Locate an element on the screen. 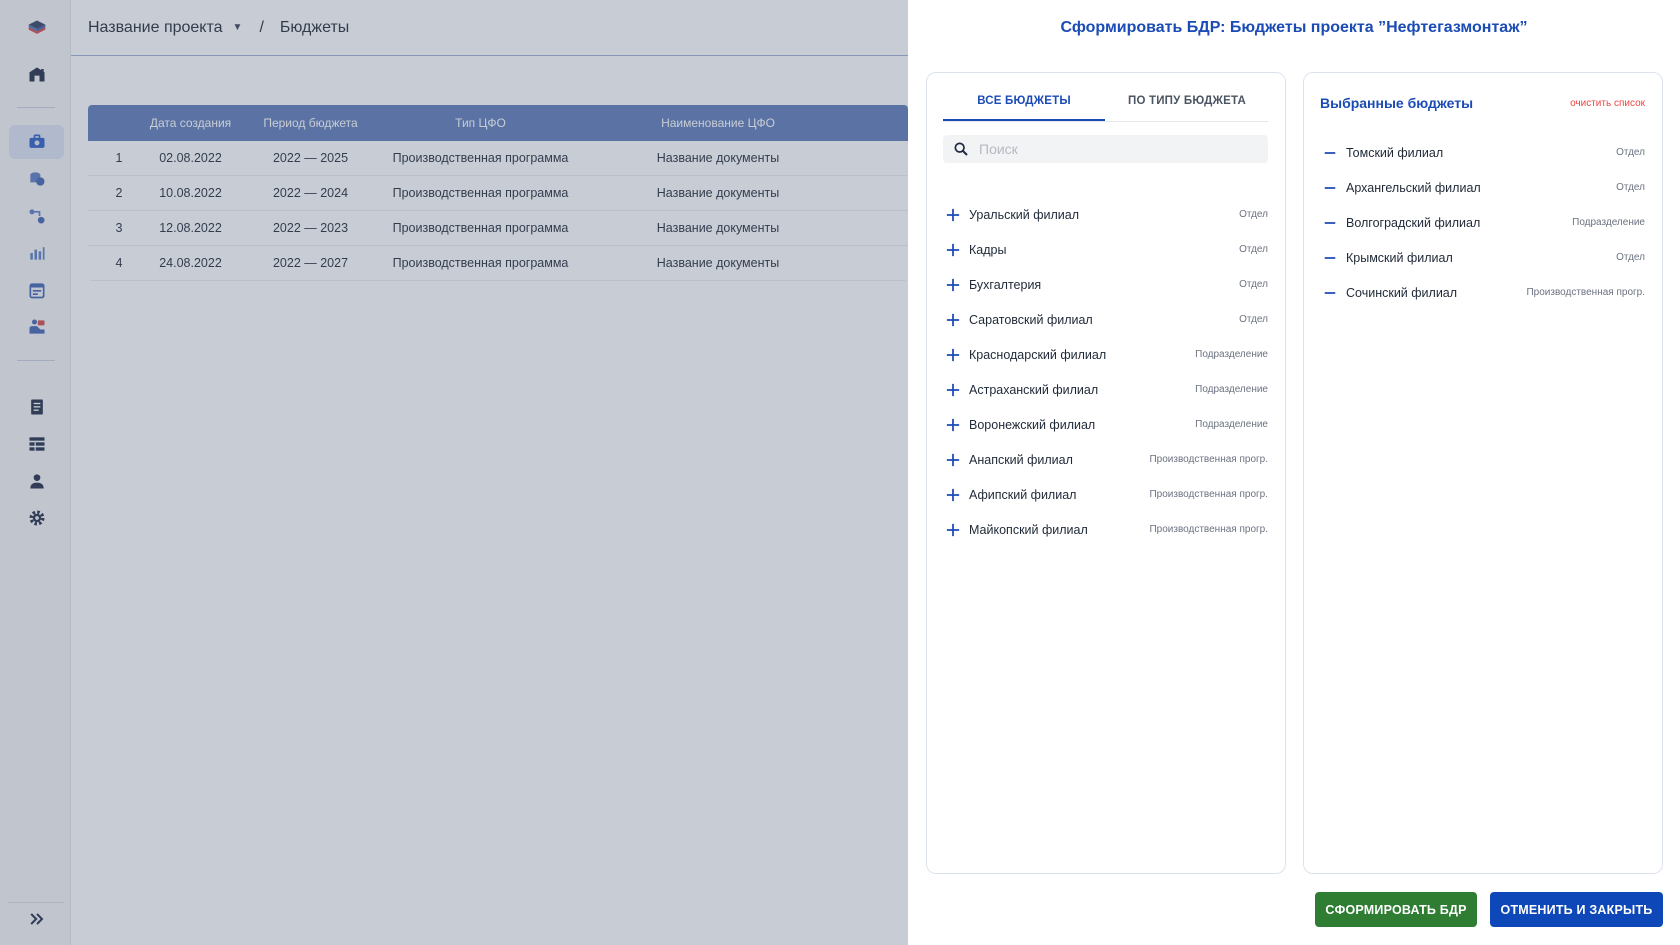 Image resolution: width=1680 pixels, height=945 pixels. cancel-close-button: ОТМЕНИТЬ И ЗАКРЫТЬ is located at coordinates (1576, 909).